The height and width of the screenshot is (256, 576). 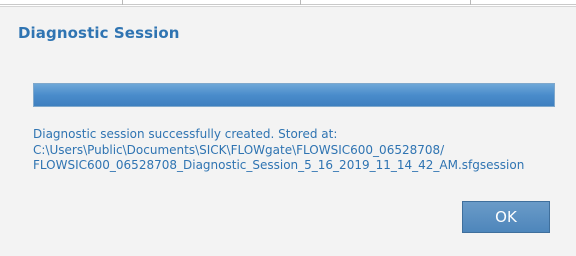 I want to click on progress-bar-fill, so click(x=294, y=95).